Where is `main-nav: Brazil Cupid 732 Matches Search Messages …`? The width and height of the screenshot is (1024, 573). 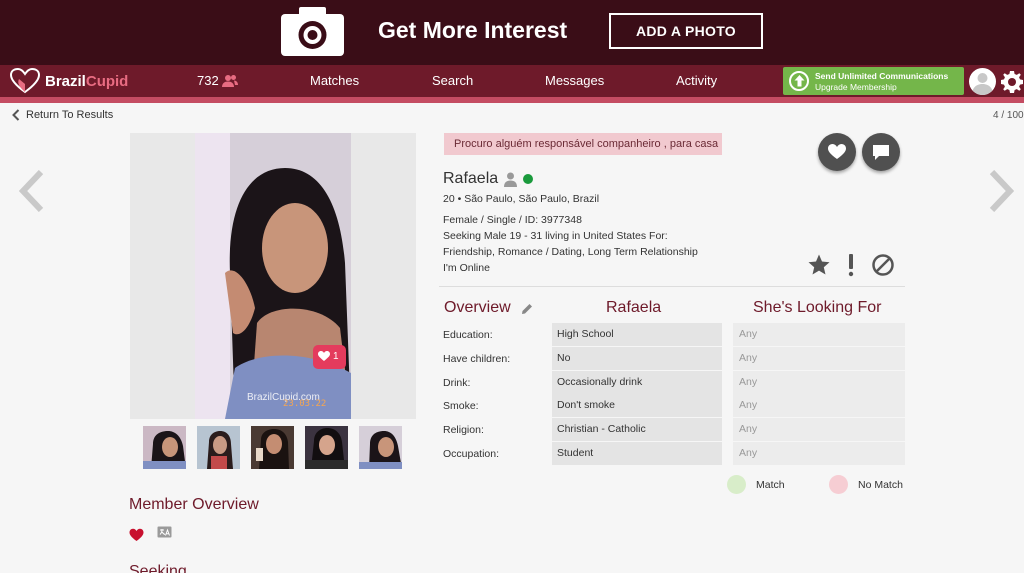
main-nav: Brazil Cupid 732 Matches Search Messages … is located at coordinates (512, 81).